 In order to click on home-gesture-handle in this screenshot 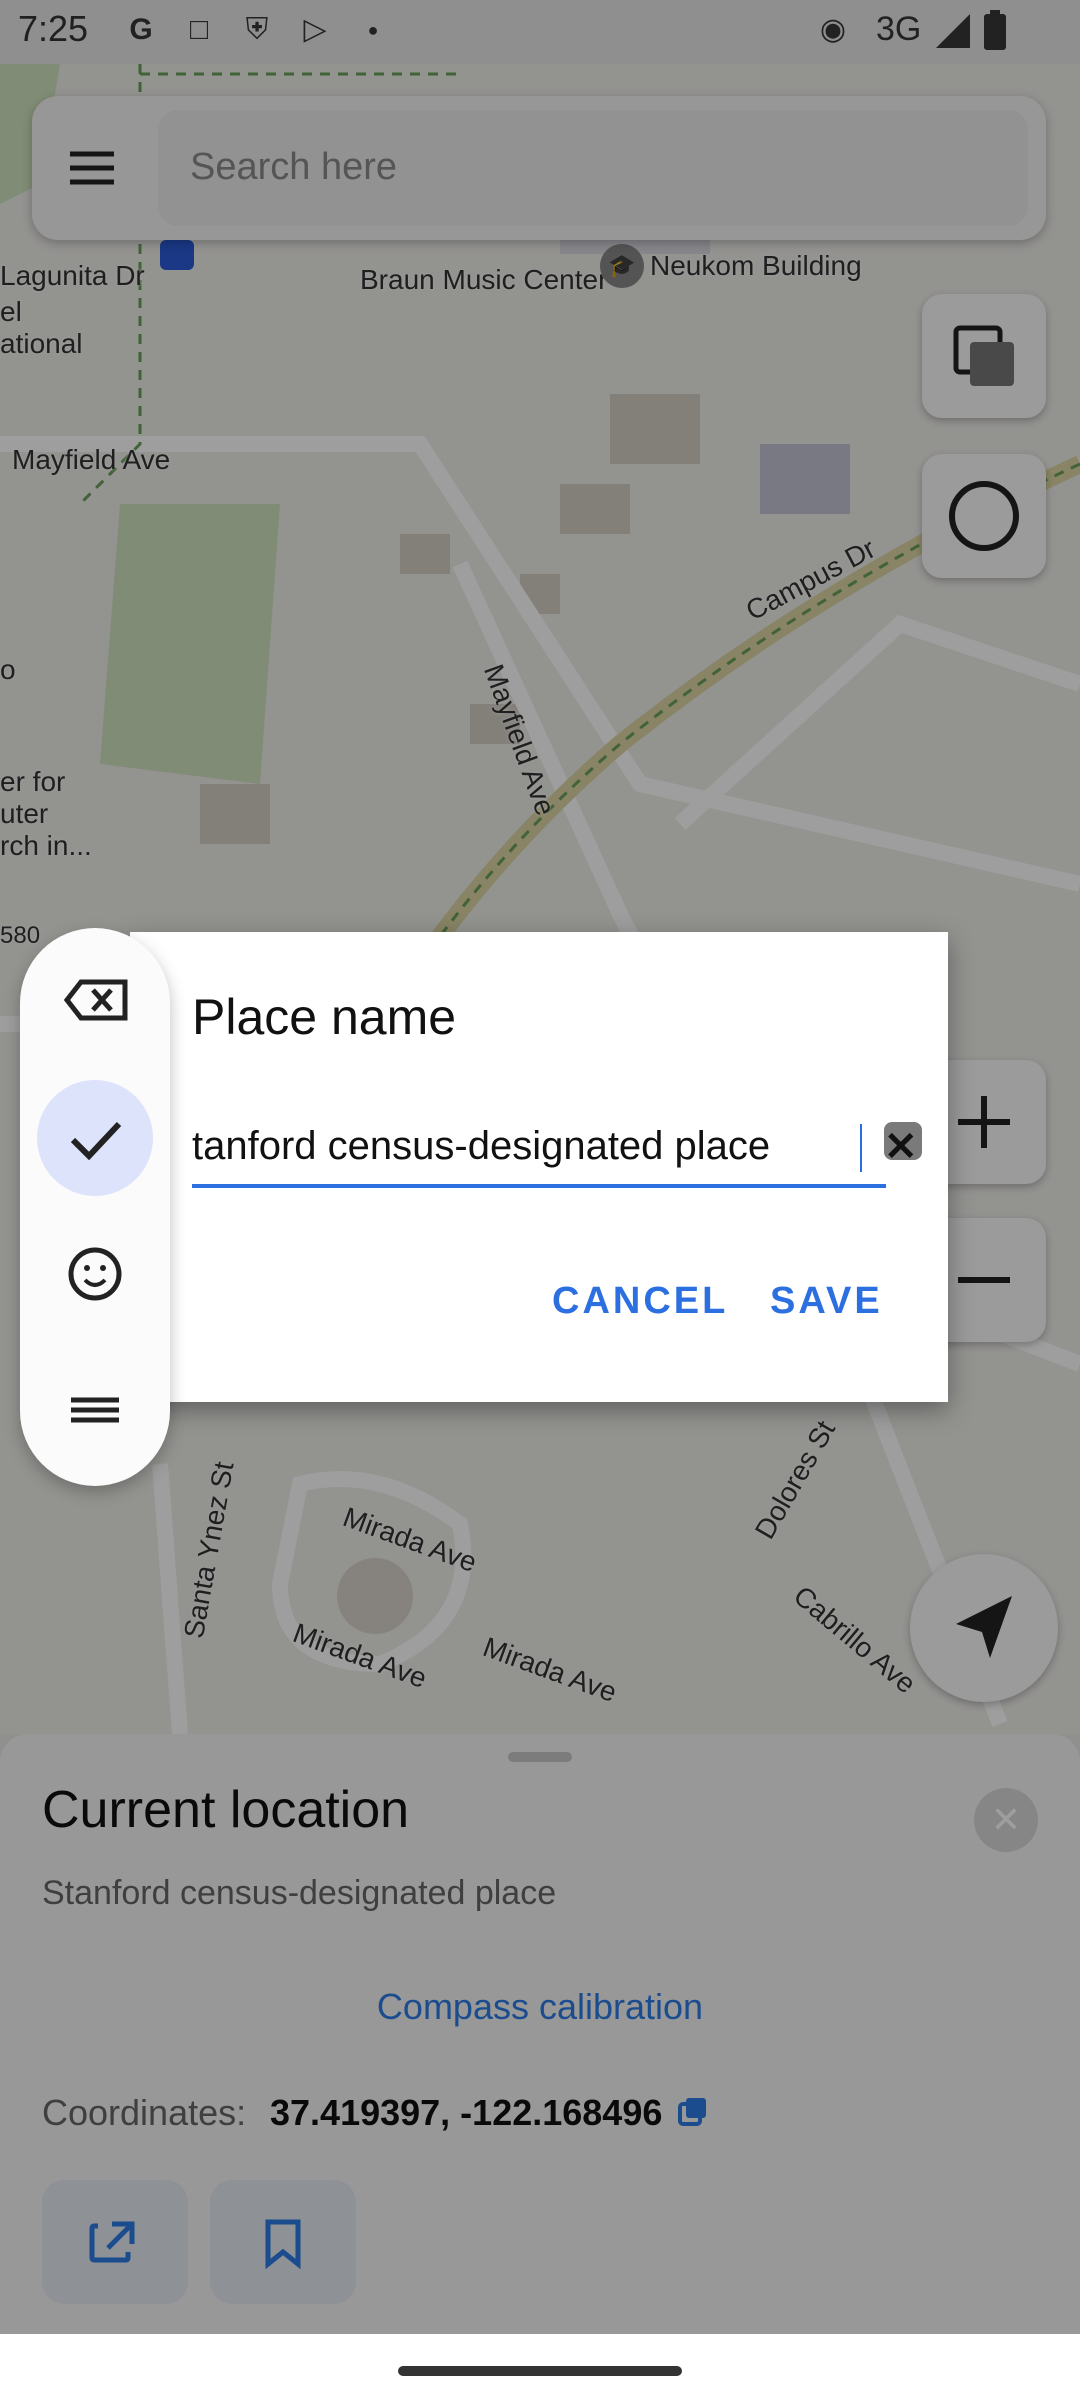, I will do `click(540, 2371)`.